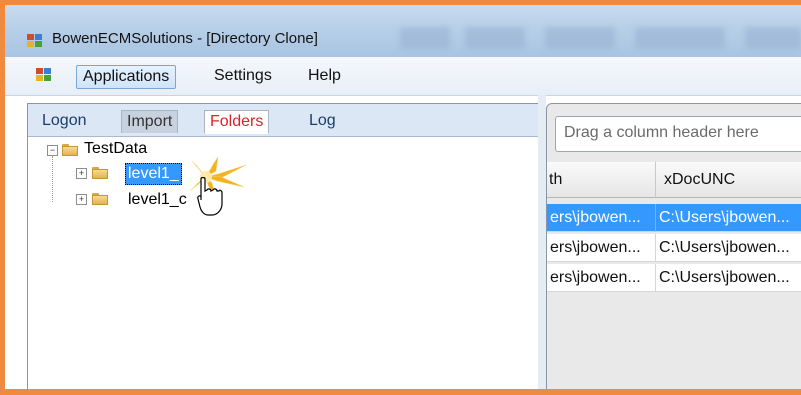 This screenshot has height=395, width=801. I want to click on group-by-panel: Drag a column header here, so click(678, 134).